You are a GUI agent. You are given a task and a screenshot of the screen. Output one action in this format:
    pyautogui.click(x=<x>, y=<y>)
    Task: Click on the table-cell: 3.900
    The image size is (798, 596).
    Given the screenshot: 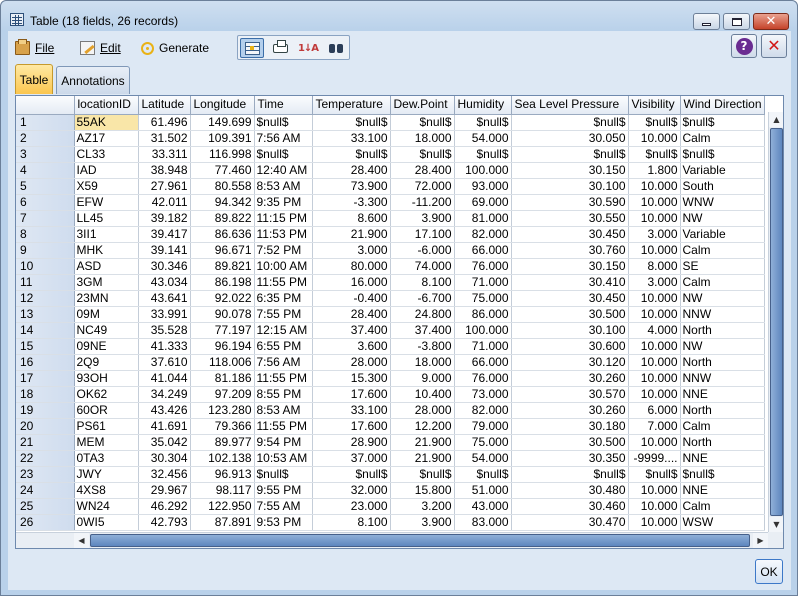 What is the action you would take?
    pyautogui.click(x=422, y=218)
    